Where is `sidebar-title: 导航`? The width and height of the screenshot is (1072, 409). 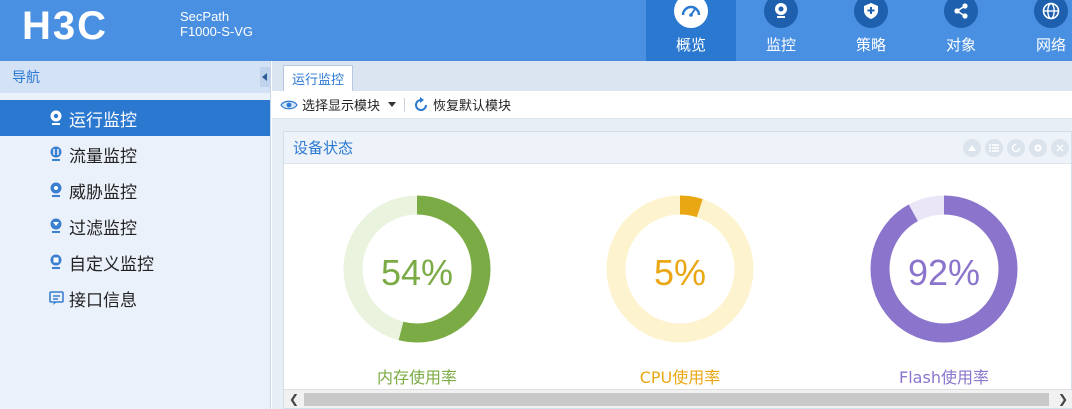 sidebar-title: 导航 is located at coordinates (26, 78).